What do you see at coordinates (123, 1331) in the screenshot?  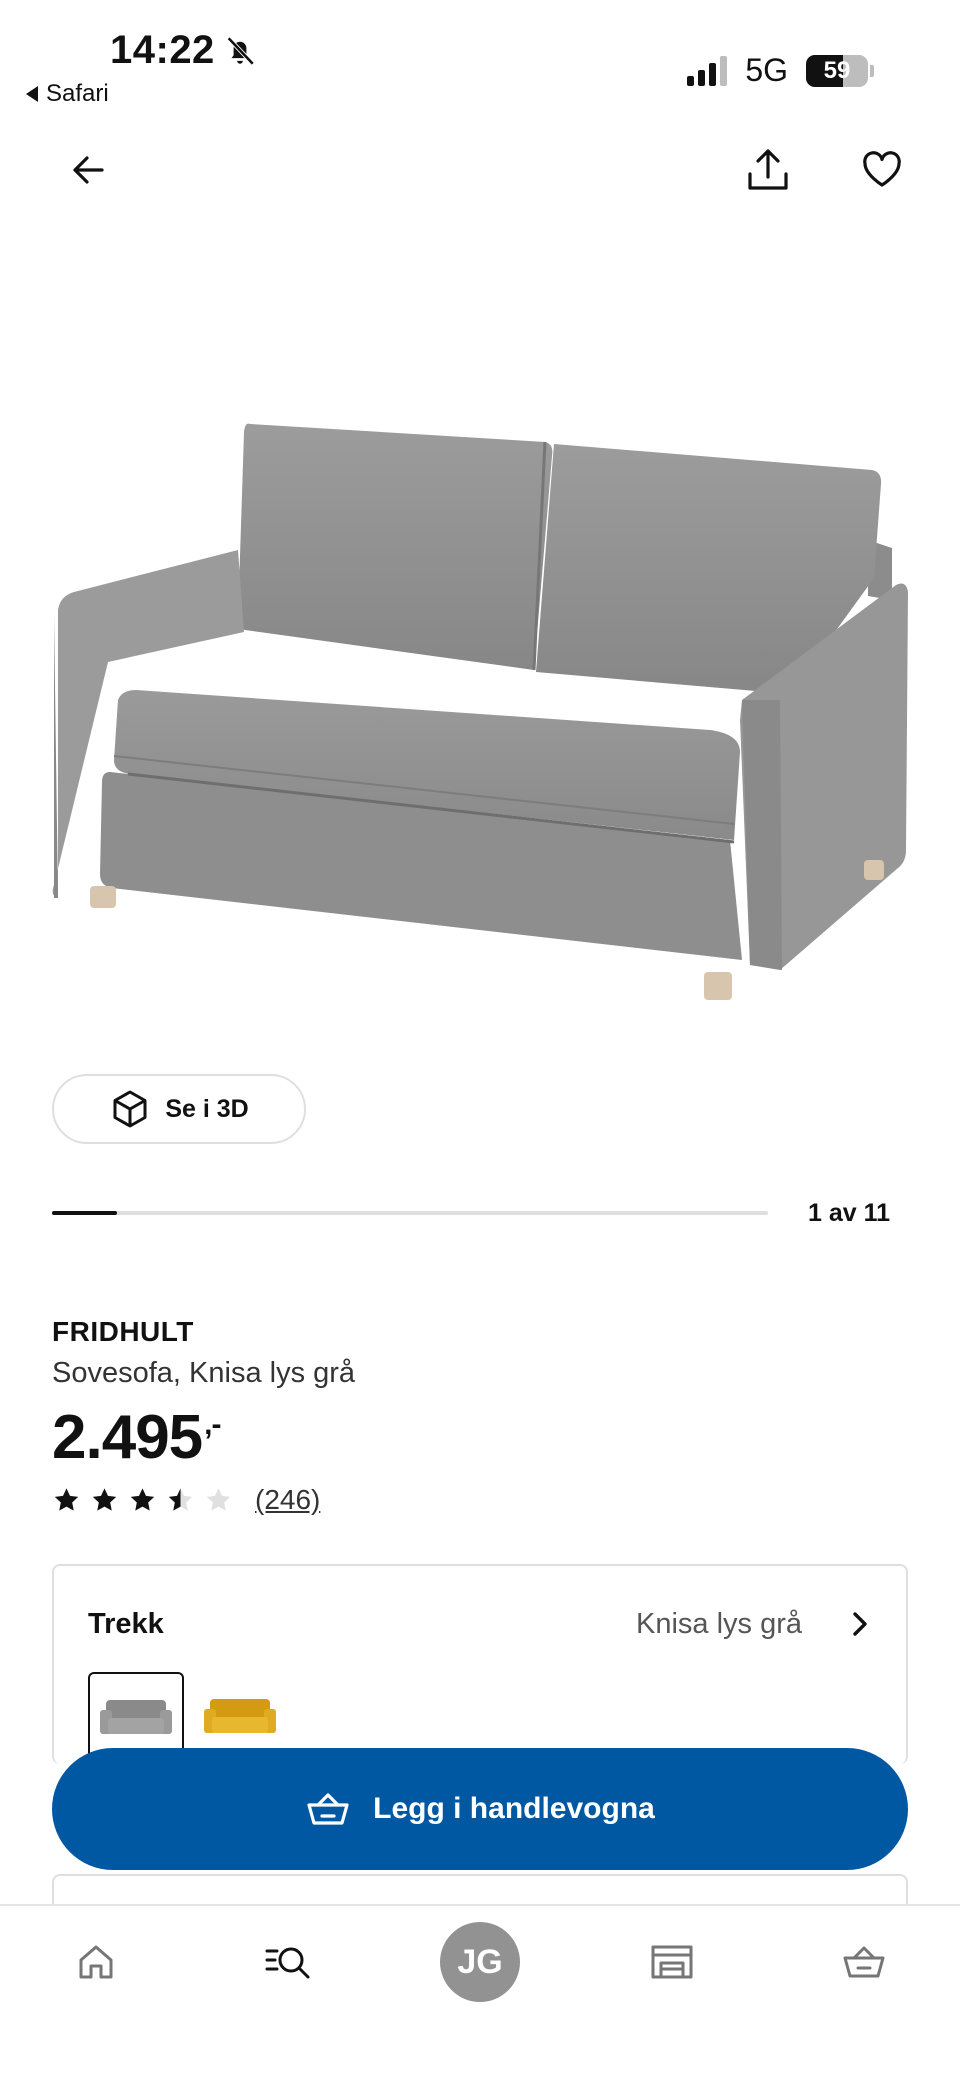 I see `product-name: FRIDHULT` at bounding box center [123, 1331].